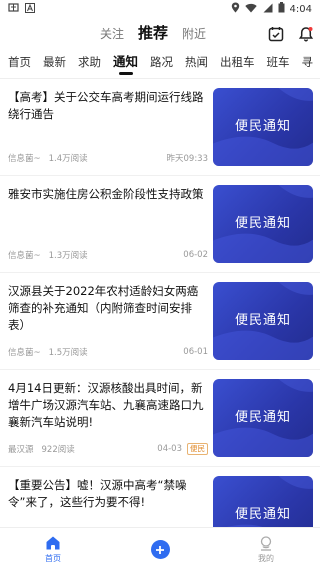  I want to click on news-meta: 信息菌~ 1.3万阅读 06-02, so click(108, 255).